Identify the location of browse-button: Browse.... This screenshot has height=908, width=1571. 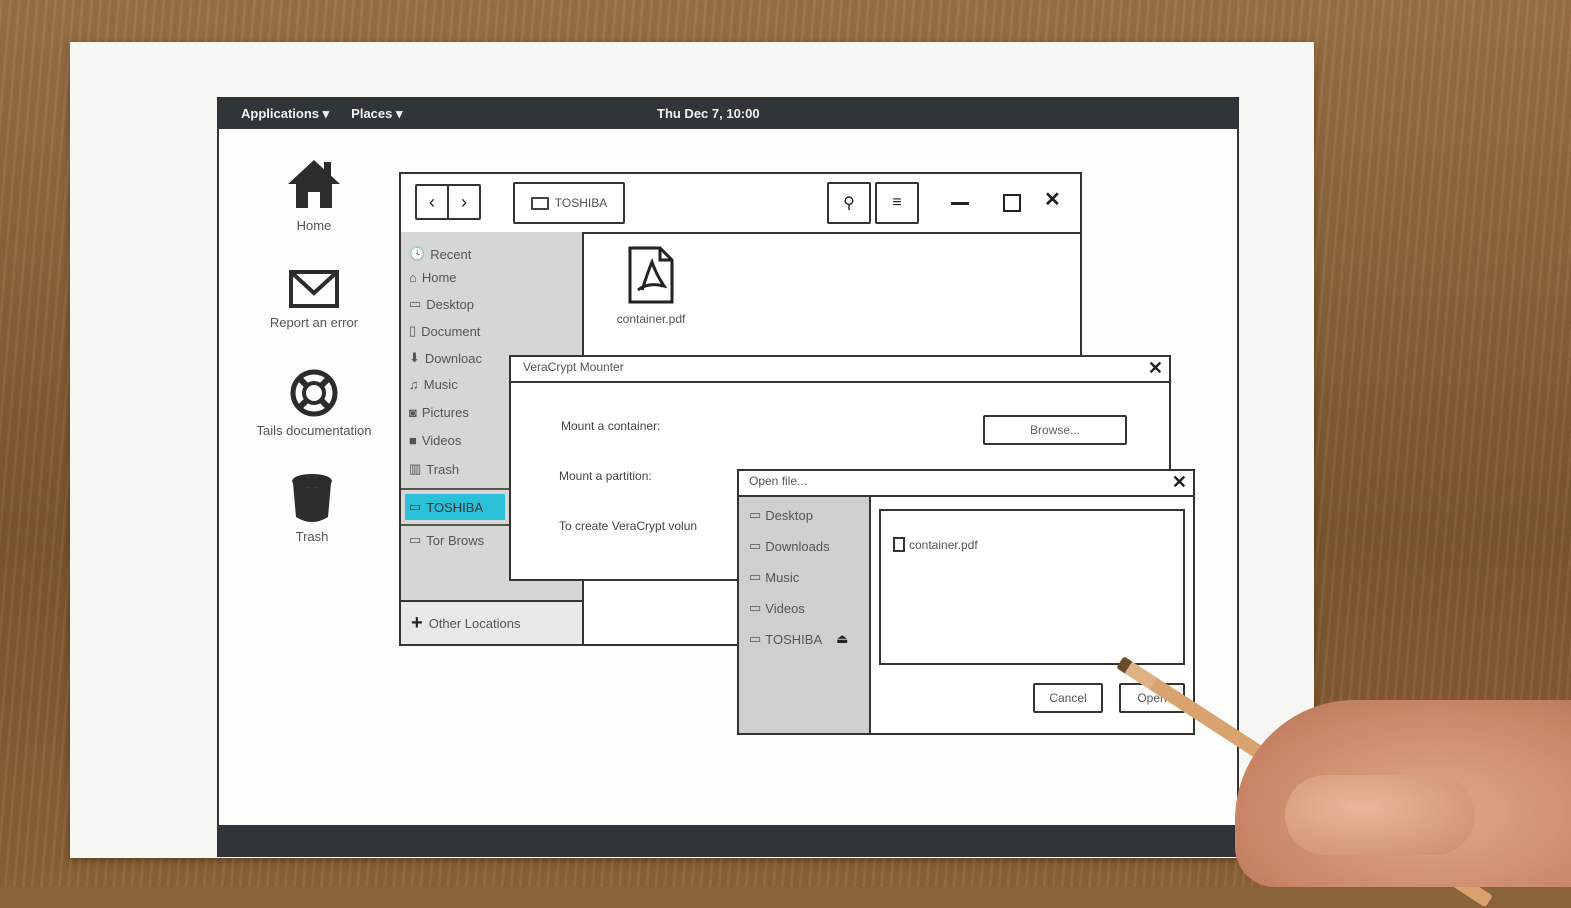
(1055, 430).